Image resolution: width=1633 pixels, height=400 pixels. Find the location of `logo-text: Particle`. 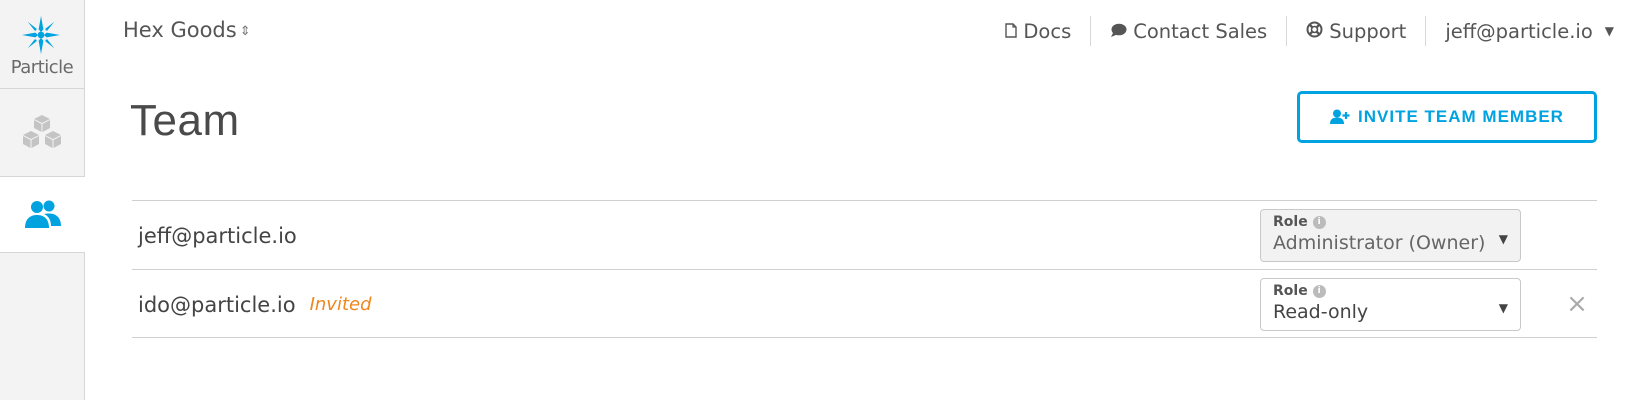

logo-text: Particle is located at coordinates (42, 67).